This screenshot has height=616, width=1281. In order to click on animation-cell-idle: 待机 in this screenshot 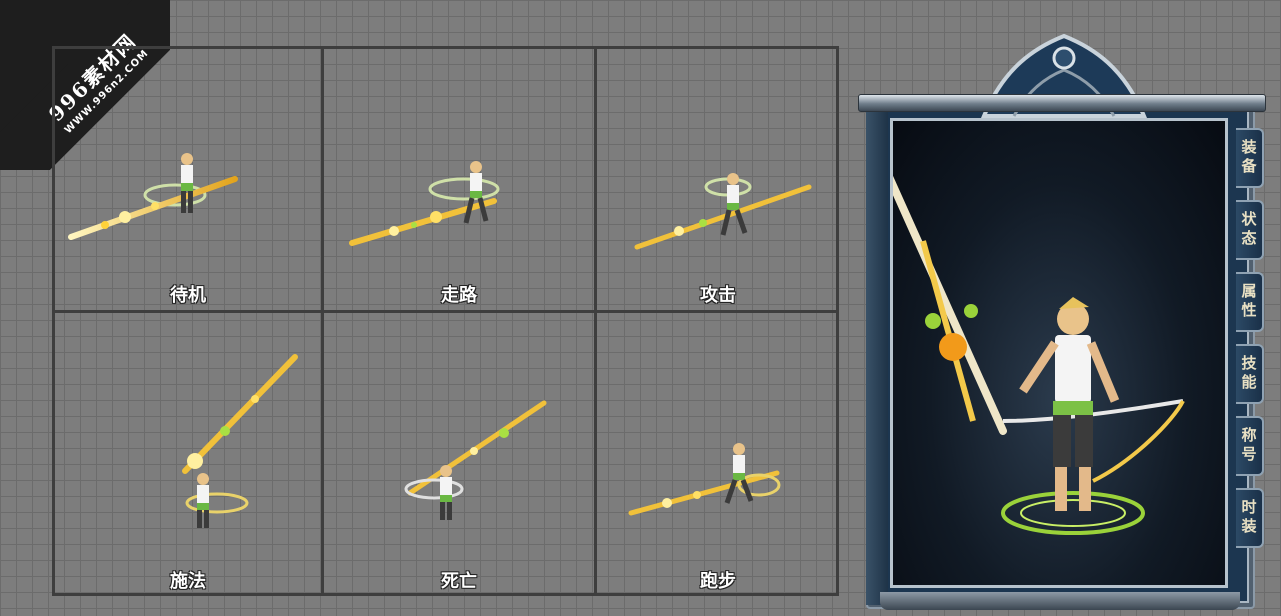, I will do `click(188, 179)`.